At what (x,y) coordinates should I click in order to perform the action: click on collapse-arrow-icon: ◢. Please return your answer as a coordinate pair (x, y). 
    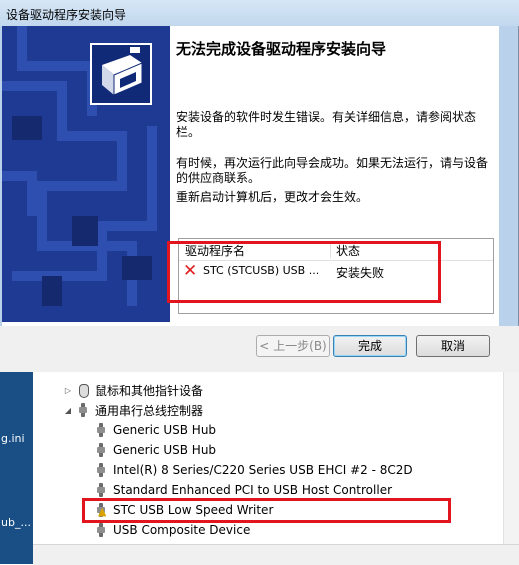
    Looking at the image, I should click on (68, 410).